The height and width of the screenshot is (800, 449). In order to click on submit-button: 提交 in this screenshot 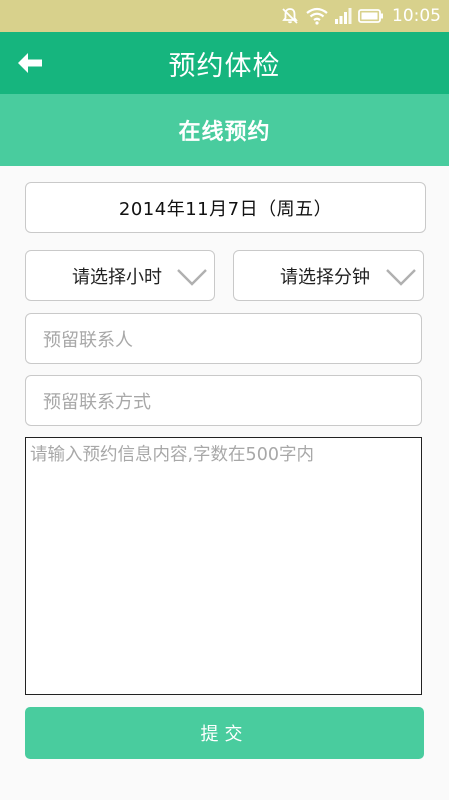, I will do `click(224, 733)`.